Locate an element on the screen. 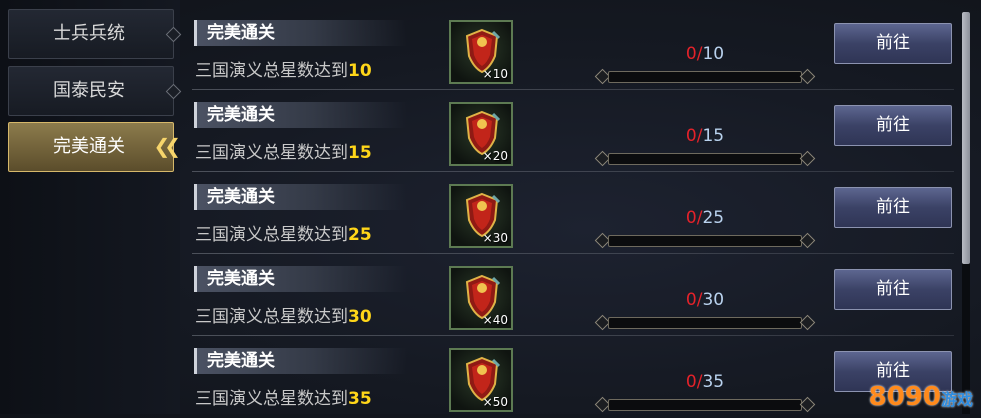 This screenshot has width=981, height=418. watermark-logo: 8090游戏 is located at coordinates (921, 397).